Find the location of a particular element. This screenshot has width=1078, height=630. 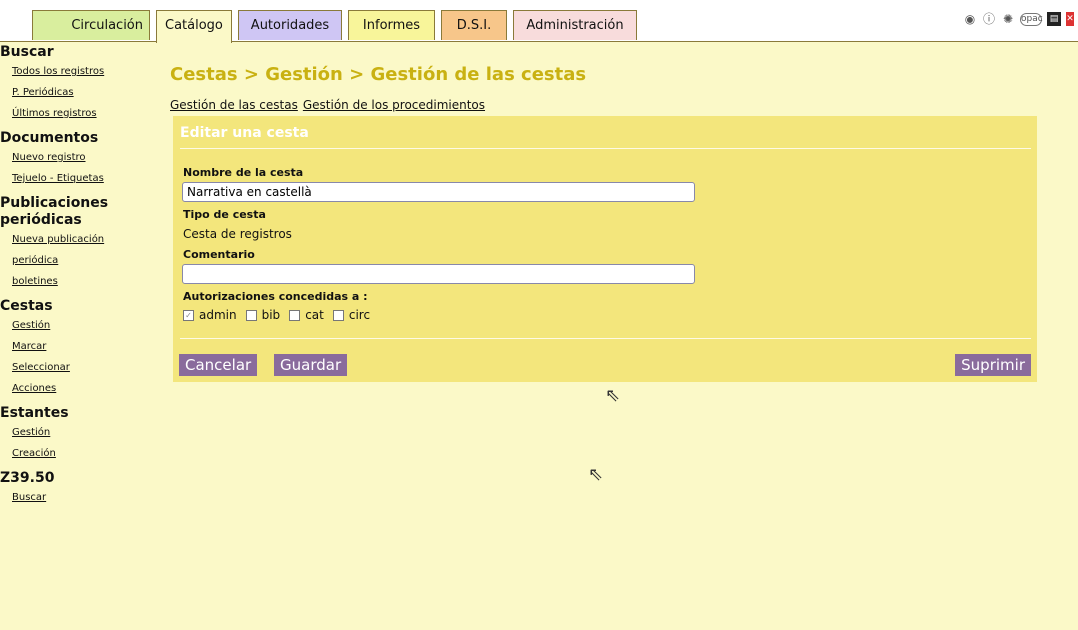

mouse-cursor-icon: ⇖ is located at coordinates (613, 395).